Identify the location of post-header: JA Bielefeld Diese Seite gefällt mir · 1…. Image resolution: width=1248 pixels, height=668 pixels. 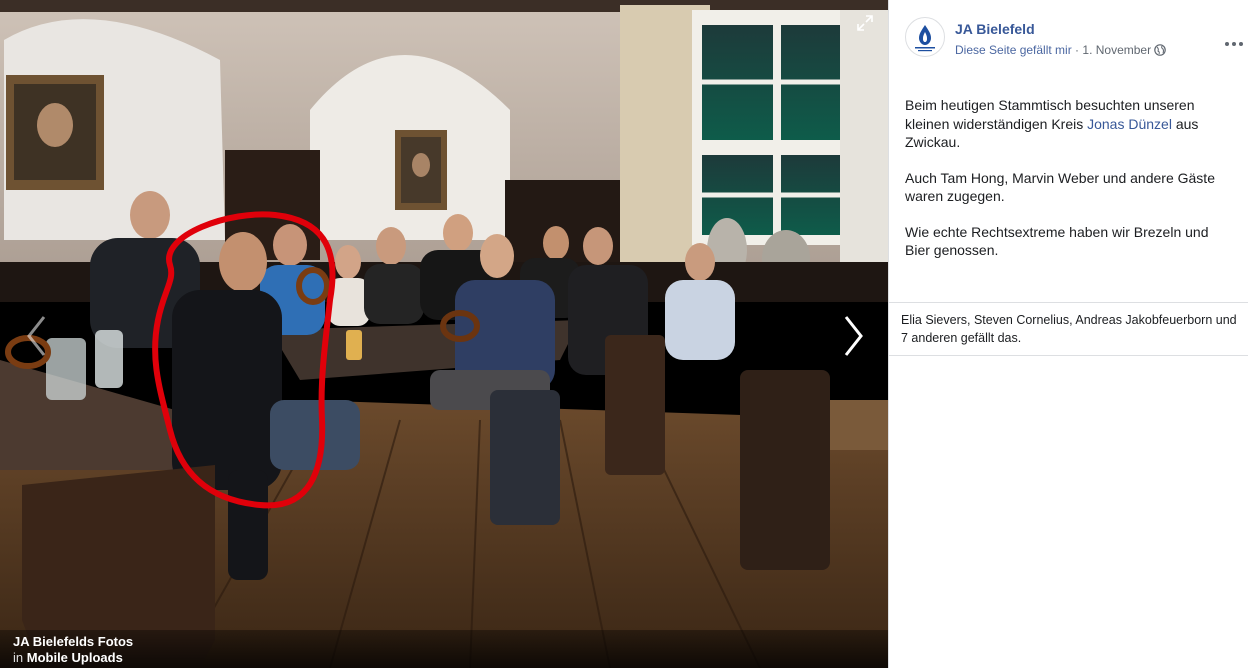
(1074, 39).